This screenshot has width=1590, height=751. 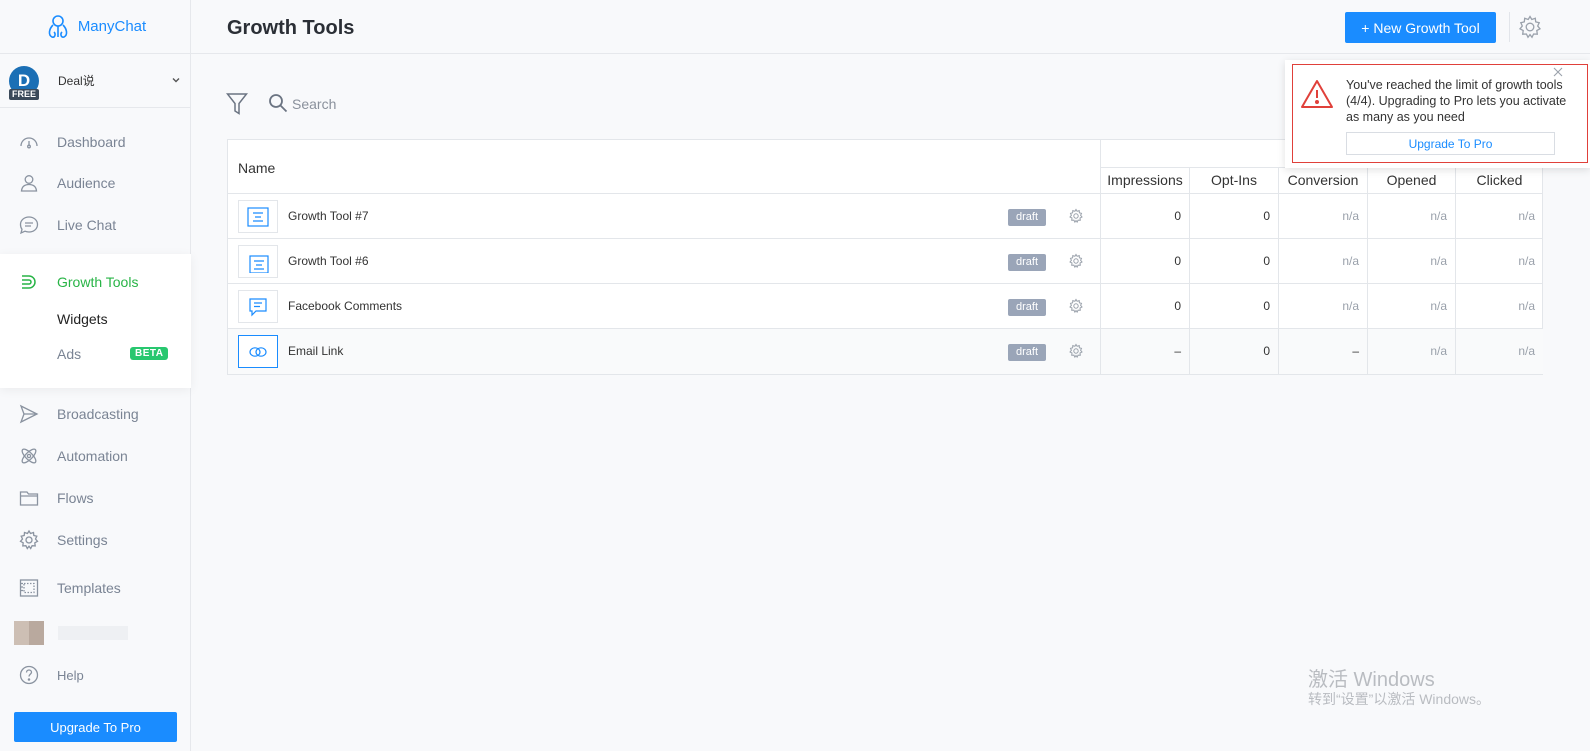 I want to click on sidebar-item-templates: Templates, so click(x=95, y=588).